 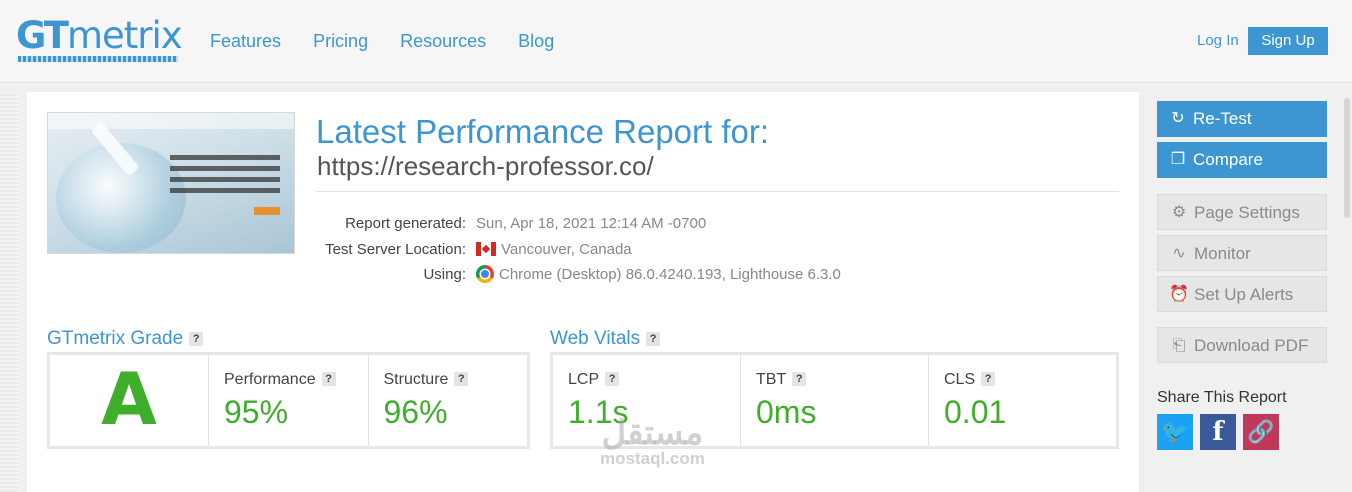 I want to click on cls-cell: CLS? 0.01, so click(x=1022, y=400).